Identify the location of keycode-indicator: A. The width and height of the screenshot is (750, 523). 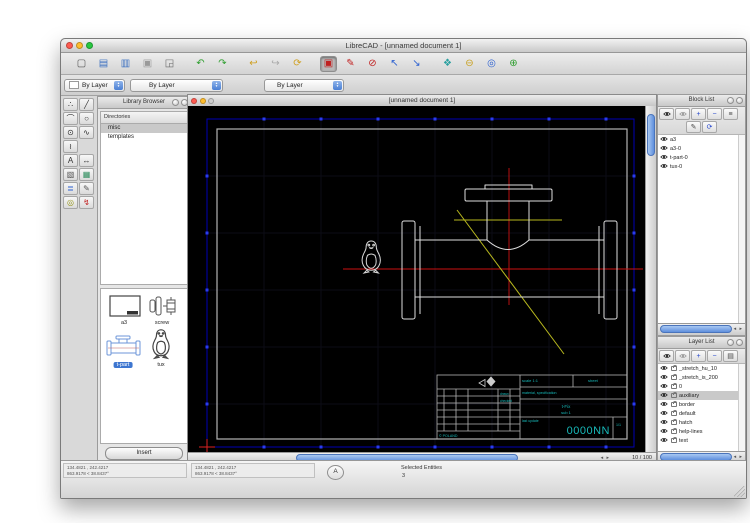
(335, 472).